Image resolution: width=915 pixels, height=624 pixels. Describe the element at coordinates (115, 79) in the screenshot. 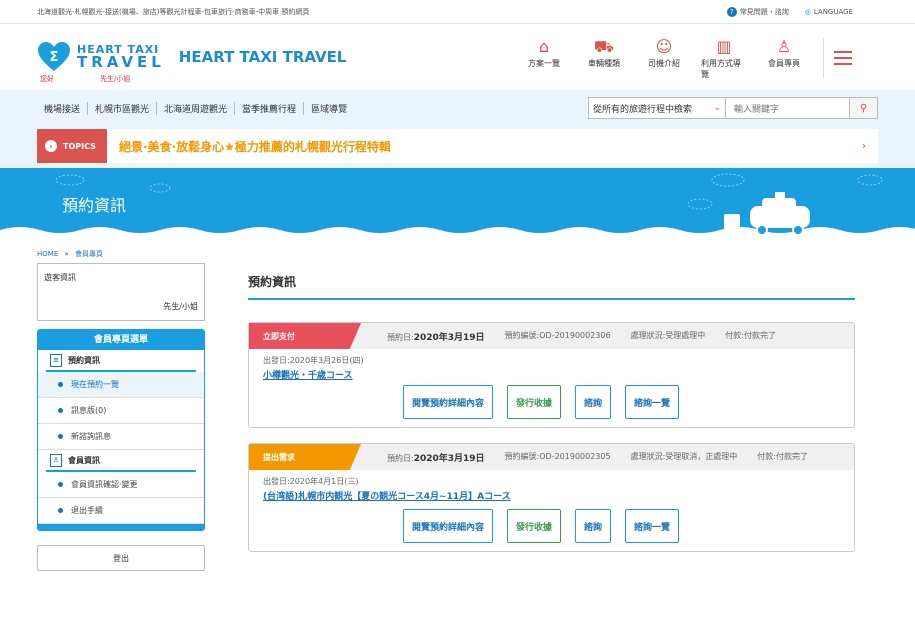

I see `user-suffix: 先生/小姐` at that location.